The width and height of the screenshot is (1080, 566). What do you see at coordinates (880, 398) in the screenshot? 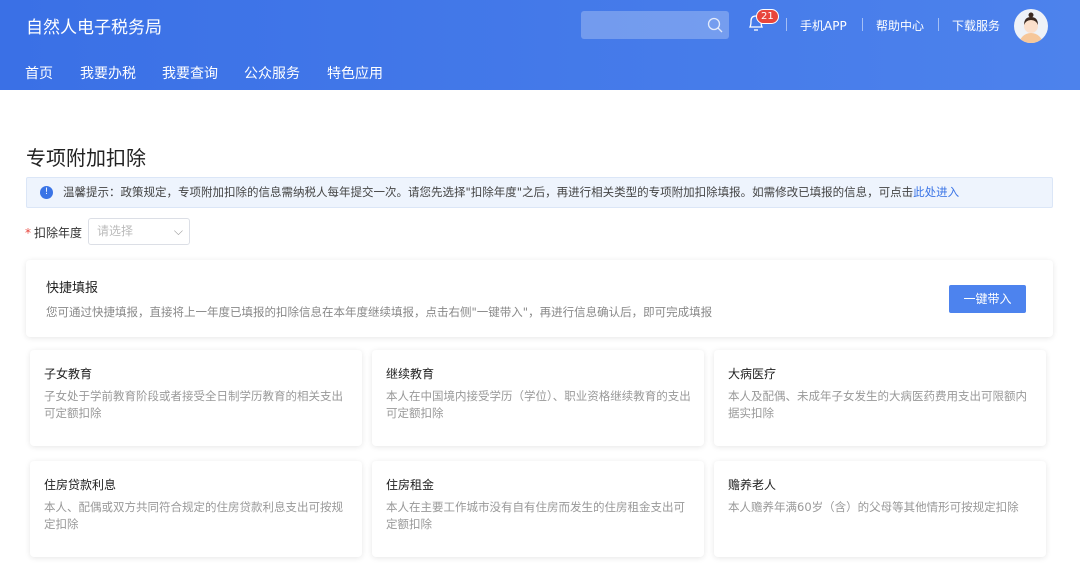
I see `item-card-medical: 大病医疗 本人及配偶、未成年子女发生的大病医药费用支出可限额内据实扣除` at bounding box center [880, 398].